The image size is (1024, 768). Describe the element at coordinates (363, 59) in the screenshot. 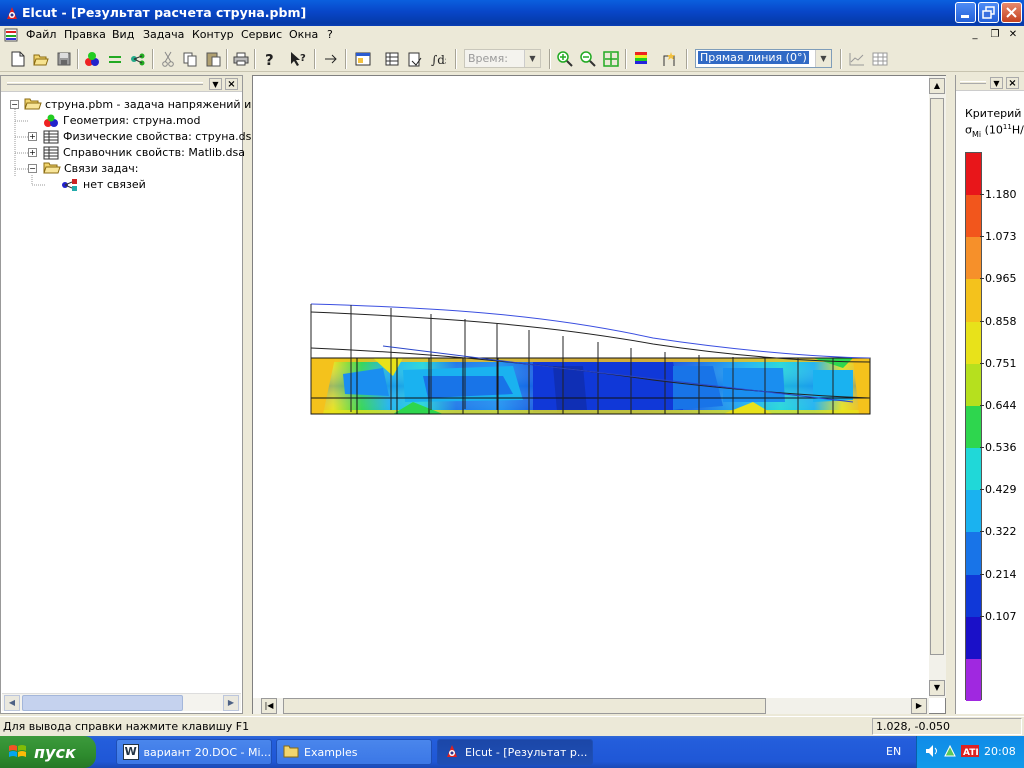

I see `window-layout-icon` at that location.